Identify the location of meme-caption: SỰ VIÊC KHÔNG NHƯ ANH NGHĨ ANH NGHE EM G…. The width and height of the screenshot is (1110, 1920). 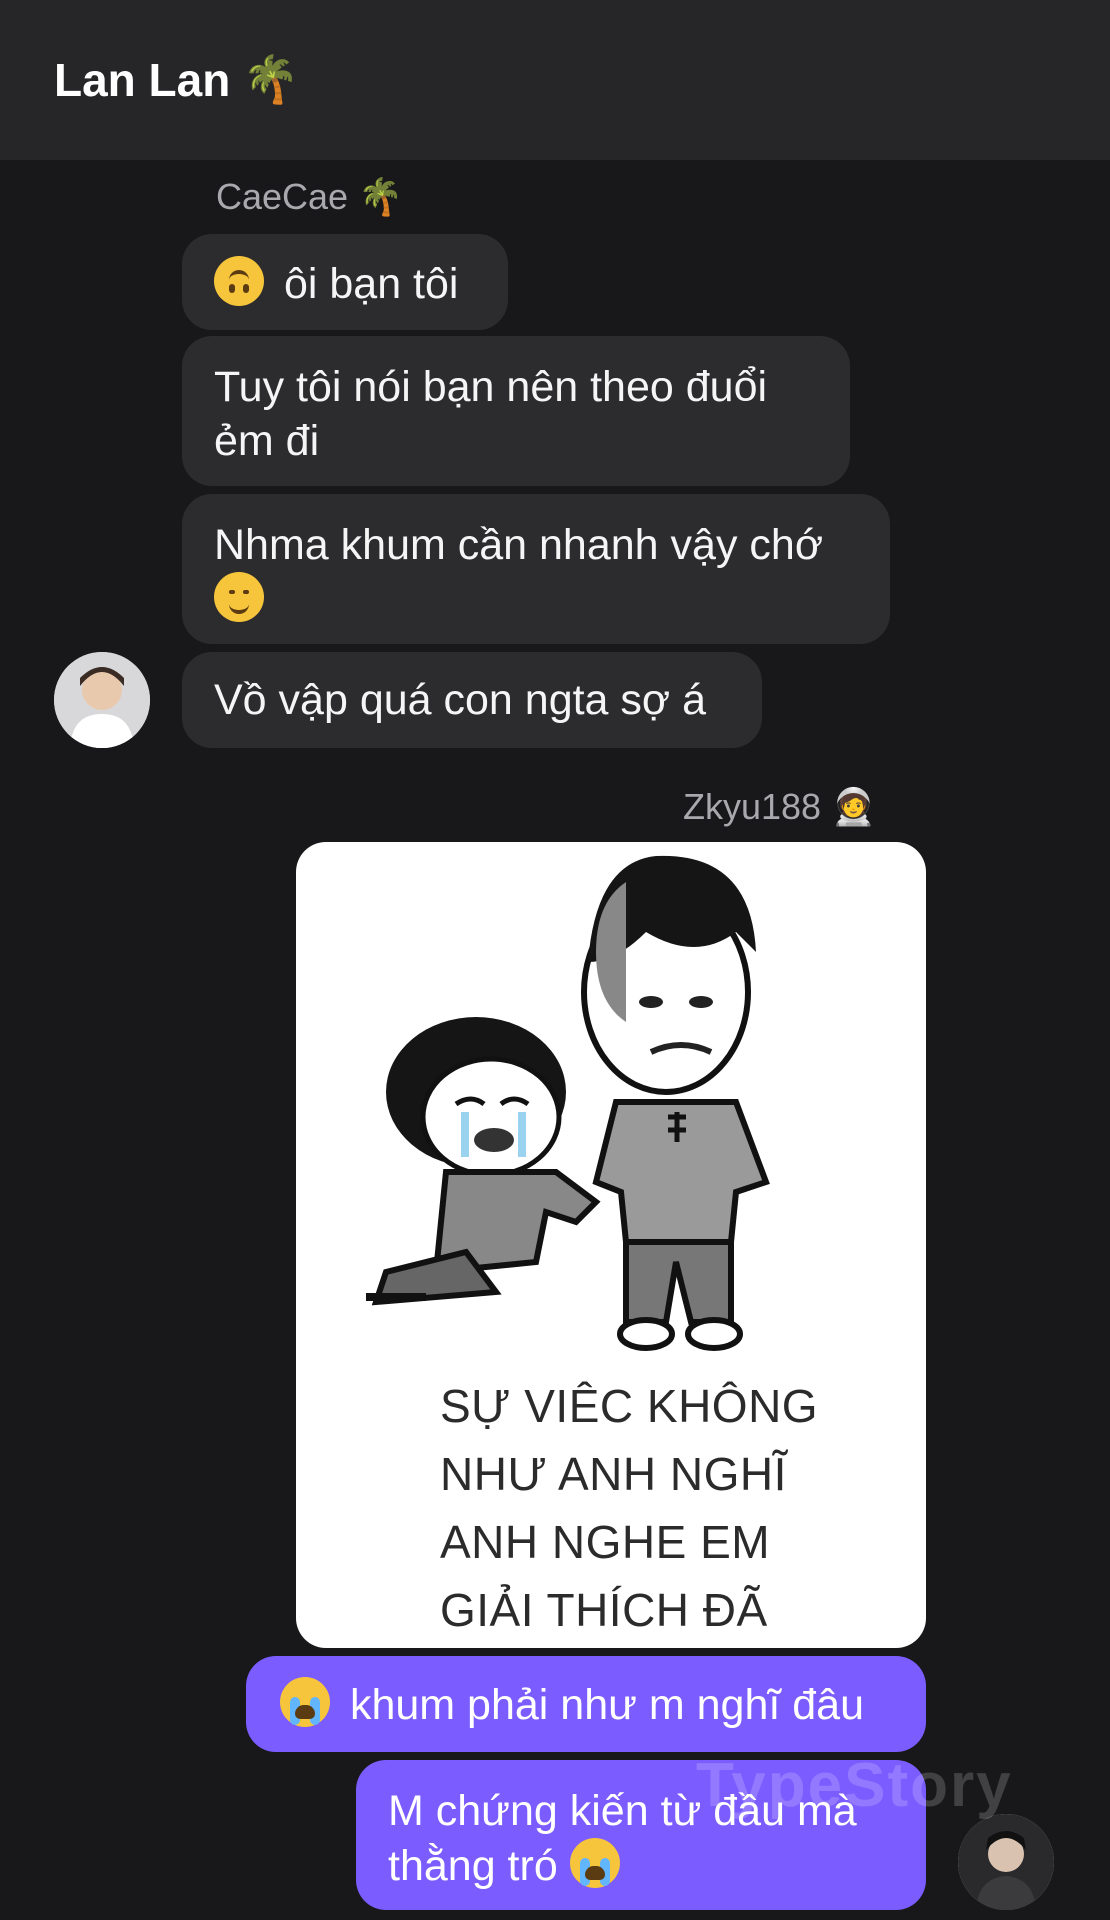
(650, 1508).